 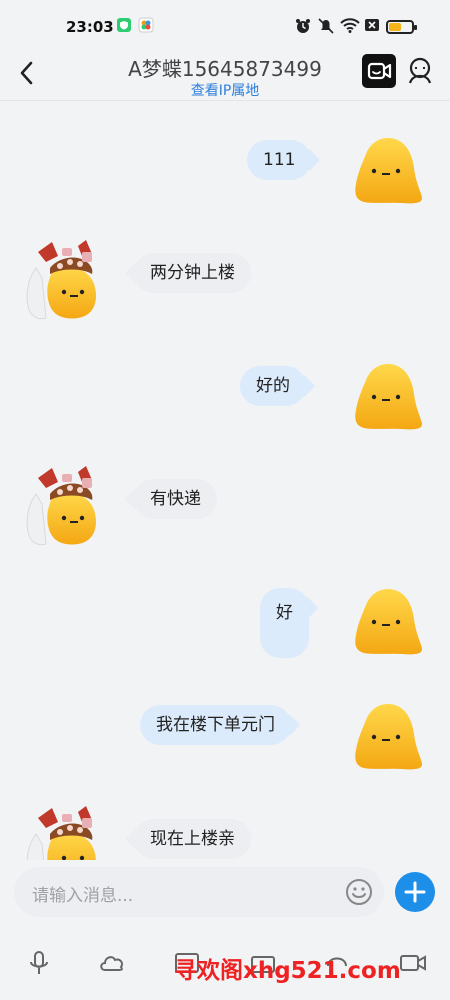 What do you see at coordinates (225, 100) in the screenshot?
I see `header-divider` at bounding box center [225, 100].